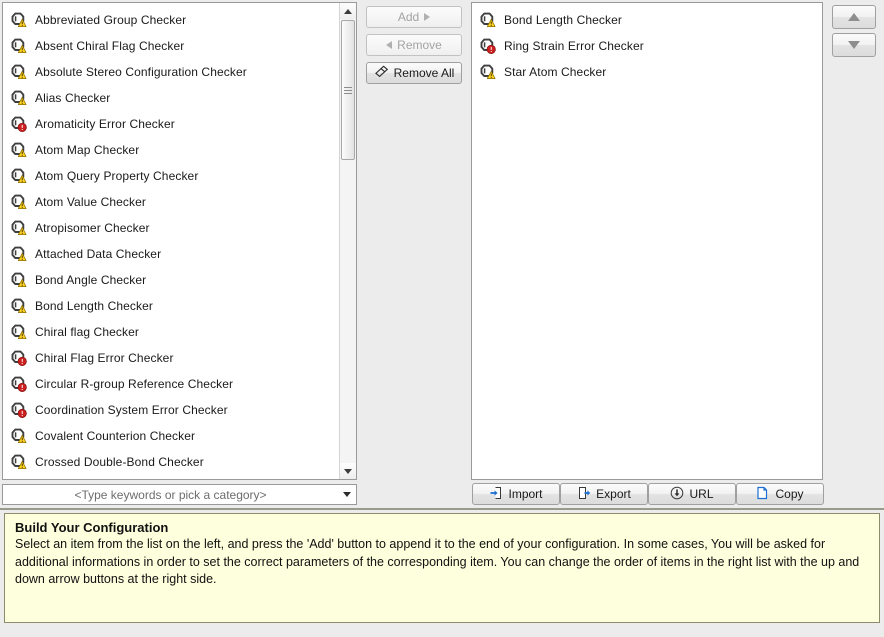 Image resolution: width=884 pixels, height=637 pixels. What do you see at coordinates (789, 494) in the screenshot?
I see `copy-button-label: Copy` at bounding box center [789, 494].